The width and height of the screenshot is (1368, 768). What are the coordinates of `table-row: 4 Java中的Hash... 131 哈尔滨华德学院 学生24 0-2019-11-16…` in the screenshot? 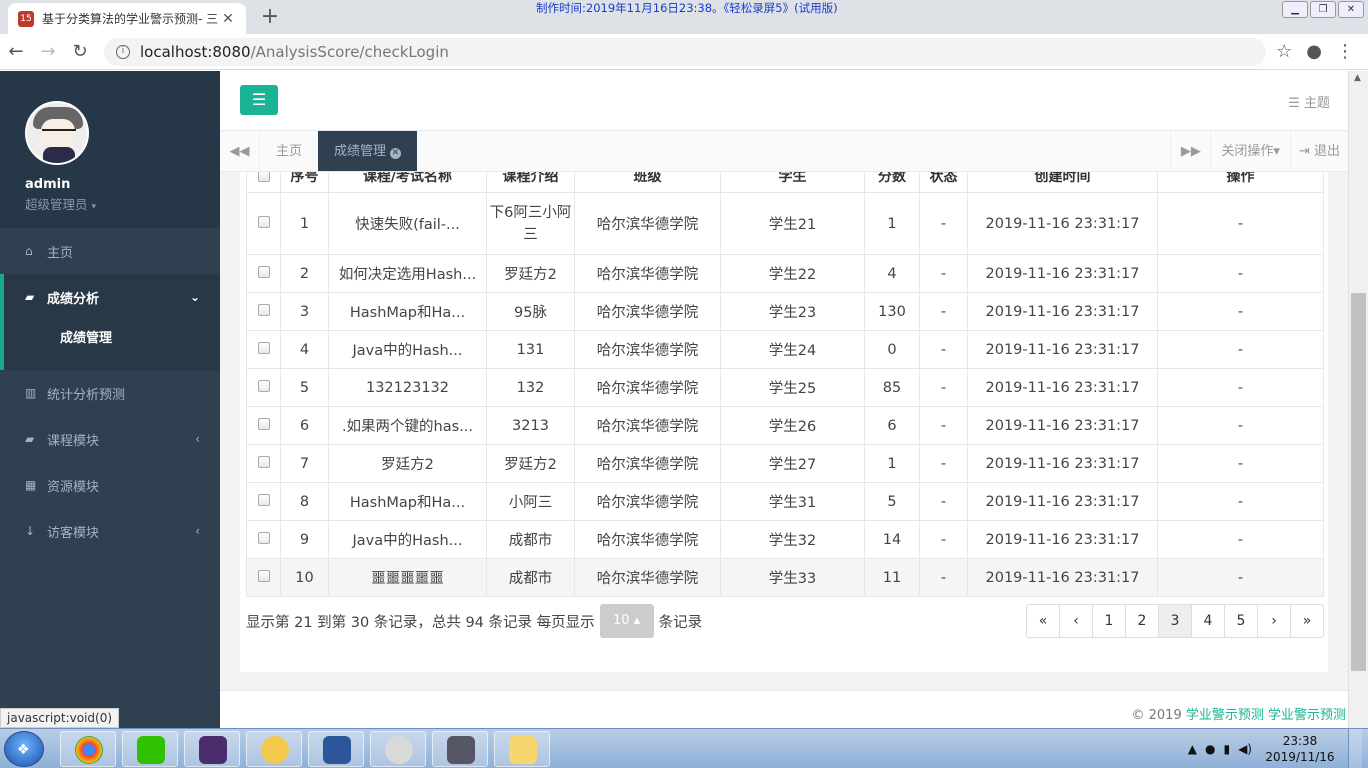 It's located at (785, 349).